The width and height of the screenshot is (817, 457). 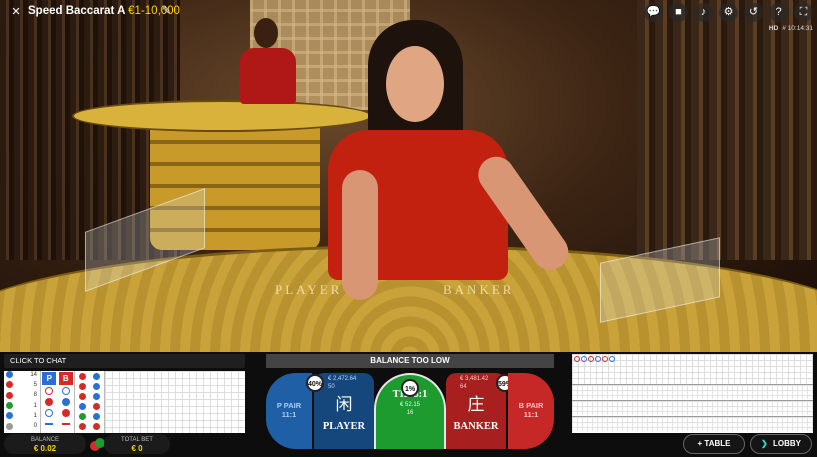 What do you see at coordinates (45, 448) in the screenshot?
I see `balance-value: € 0.02` at bounding box center [45, 448].